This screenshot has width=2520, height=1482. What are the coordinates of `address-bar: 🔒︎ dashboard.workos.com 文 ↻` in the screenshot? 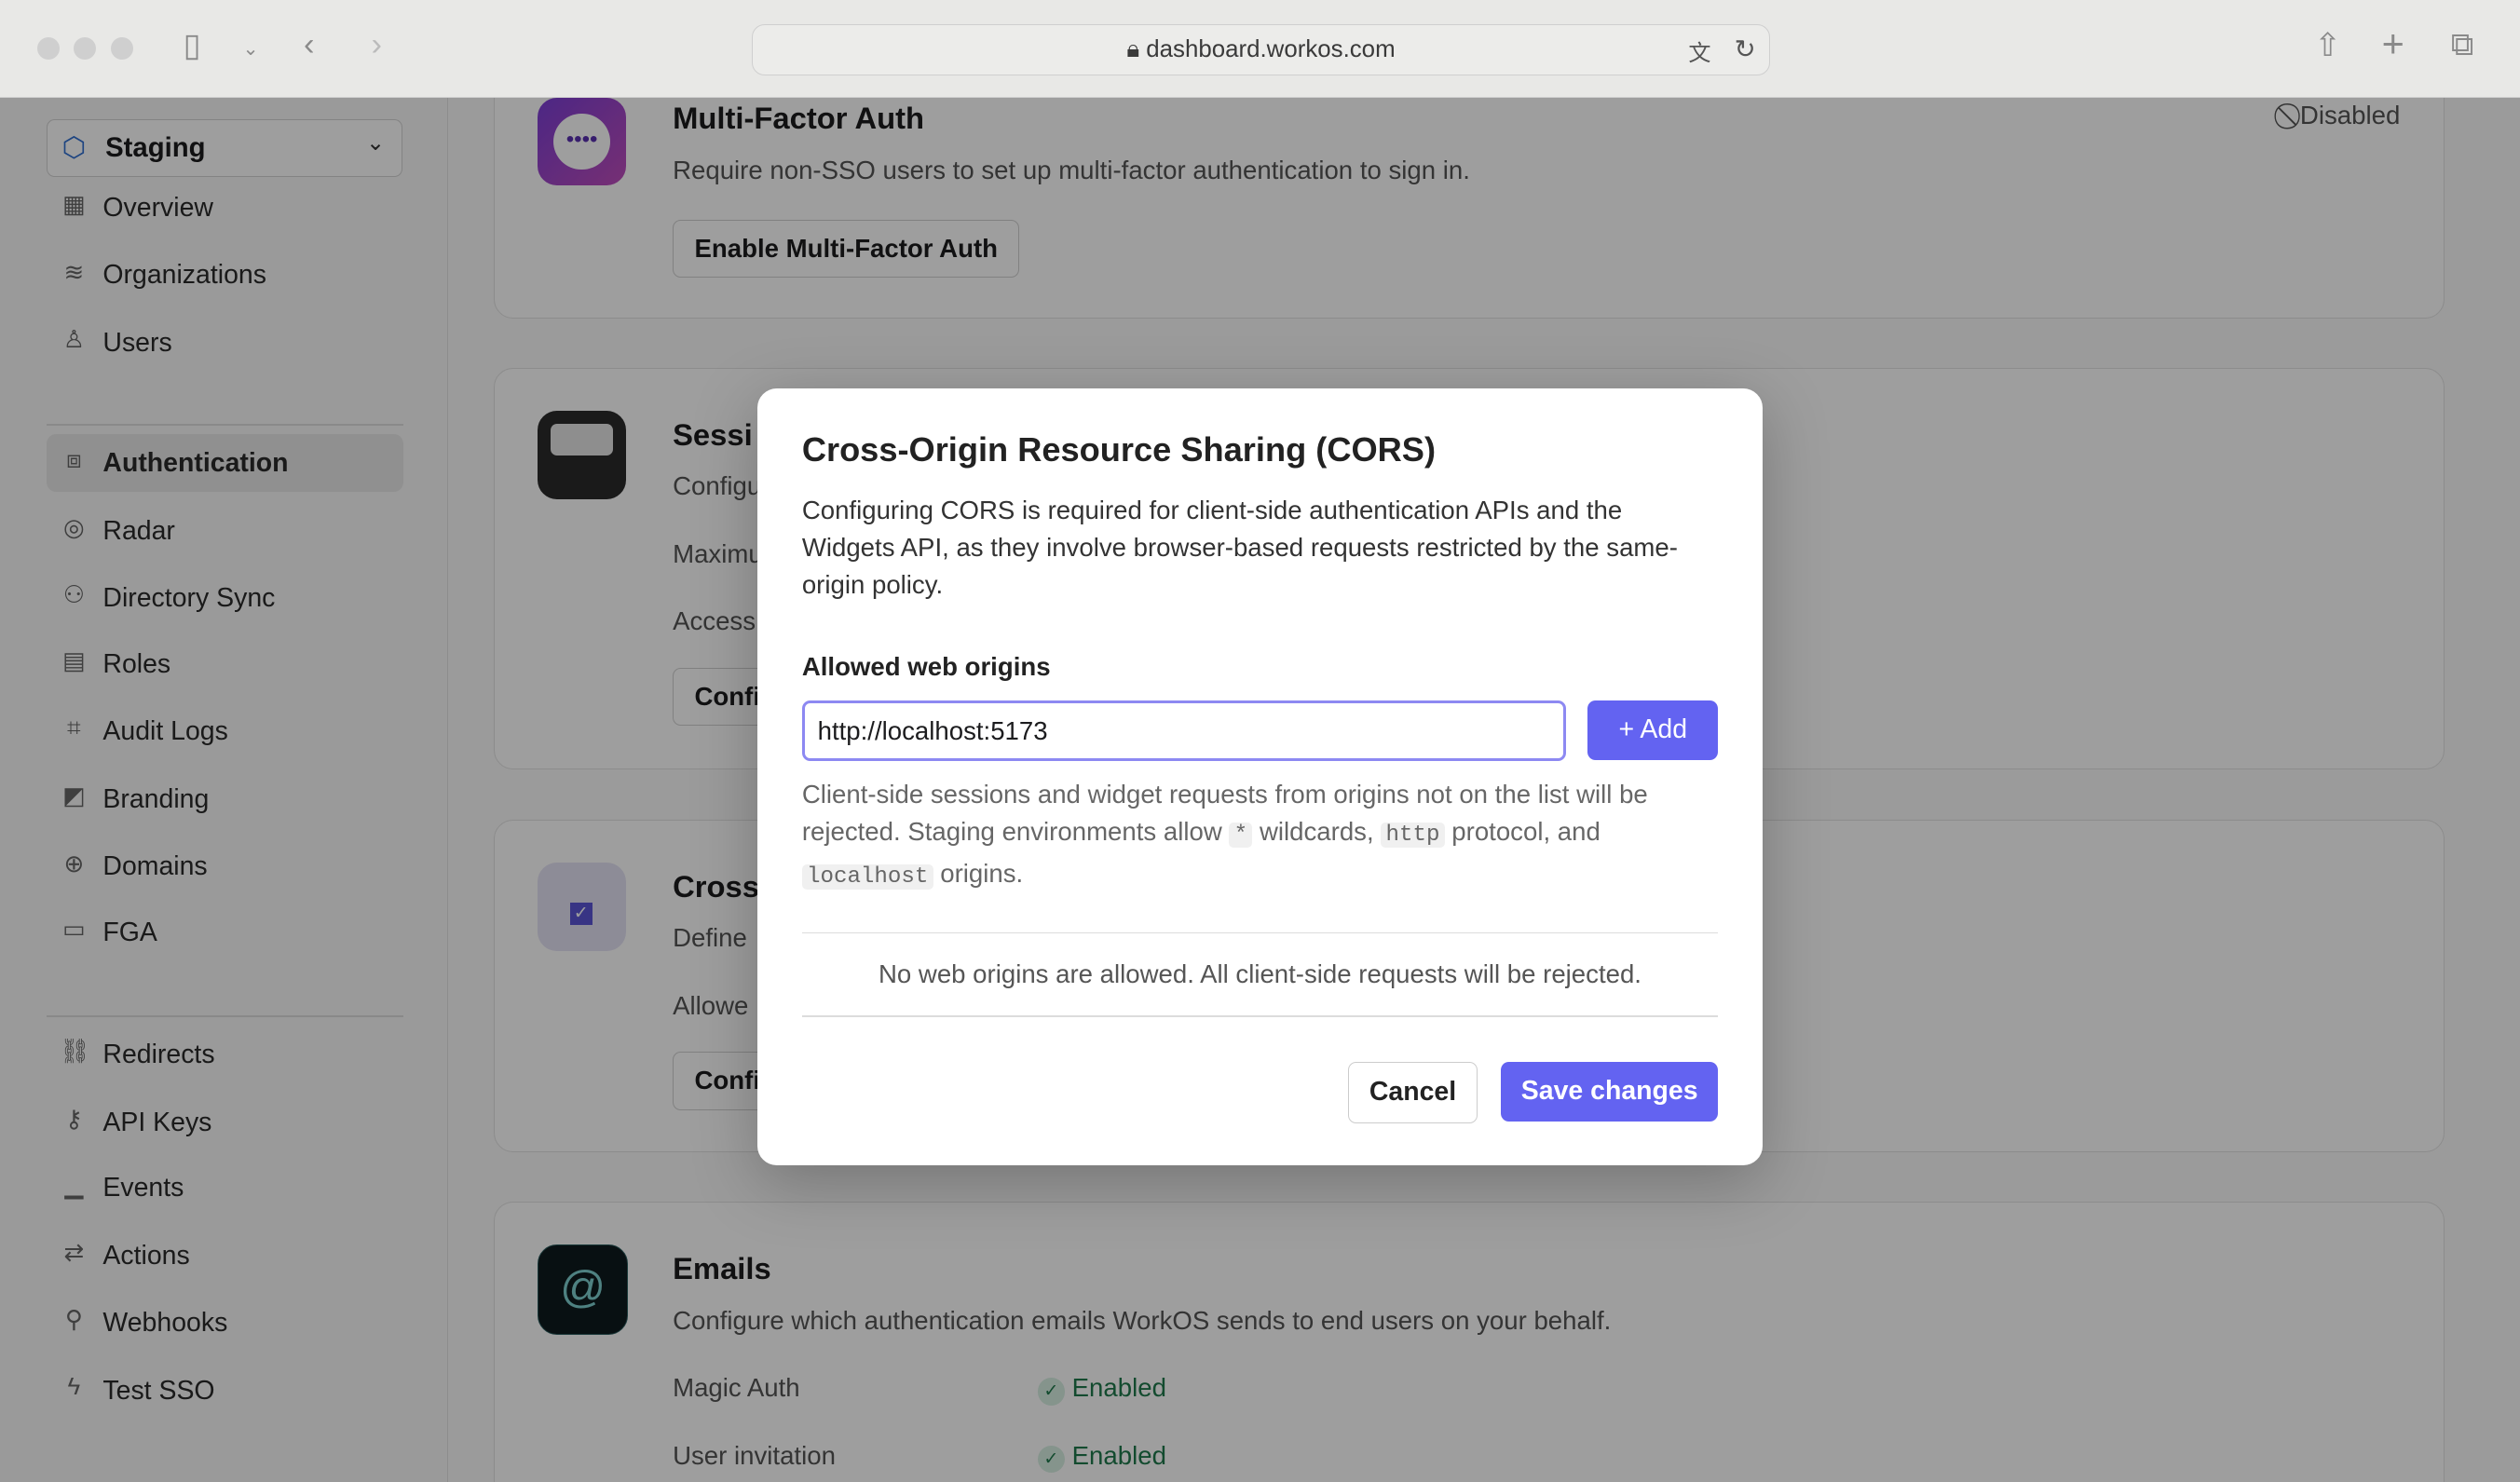 It's located at (1261, 49).